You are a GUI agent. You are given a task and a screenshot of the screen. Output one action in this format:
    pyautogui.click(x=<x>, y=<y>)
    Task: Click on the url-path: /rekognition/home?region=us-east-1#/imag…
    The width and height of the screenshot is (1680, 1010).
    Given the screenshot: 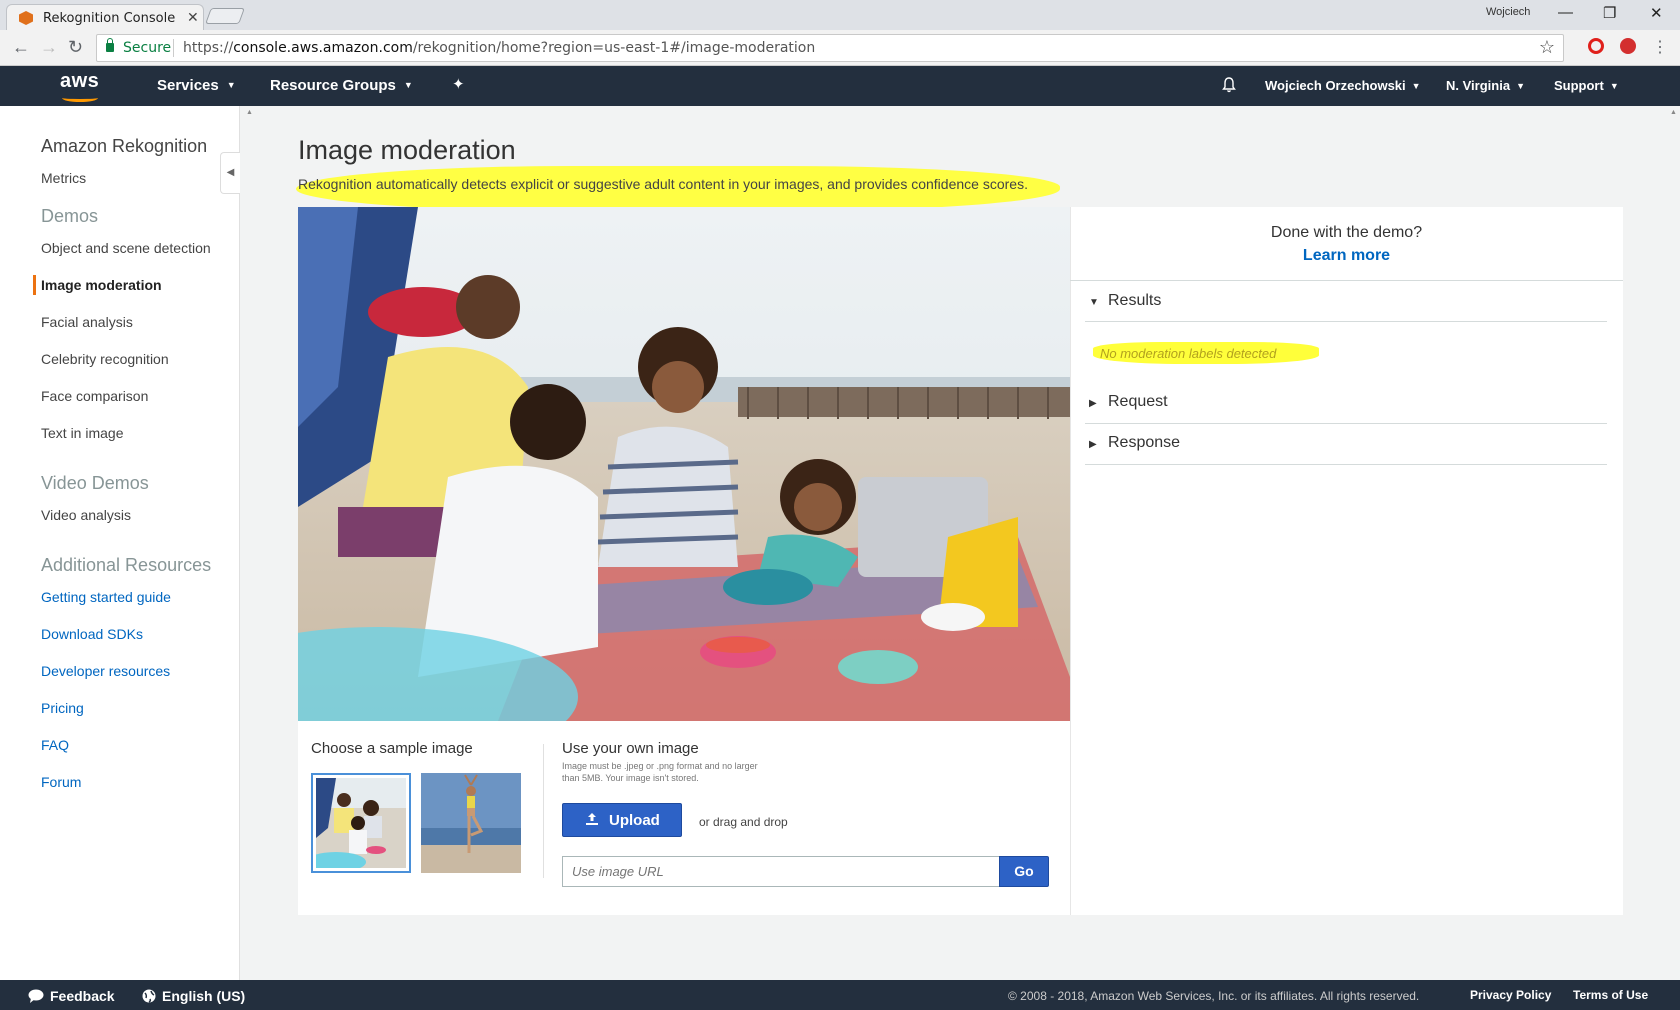 What is the action you would take?
    pyautogui.click(x=614, y=48)
    